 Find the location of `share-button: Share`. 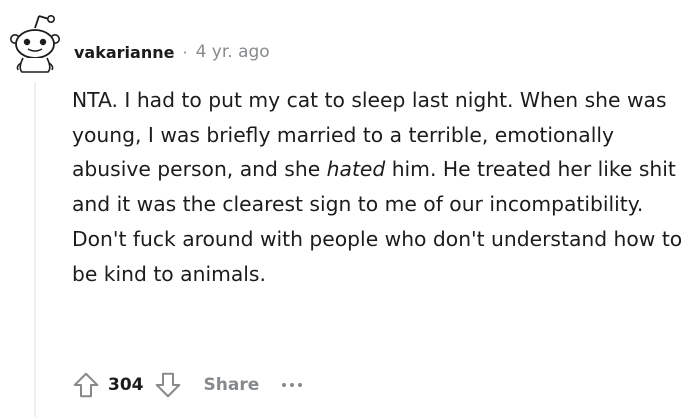

share-button: Share is located at coordinates (232, 385).